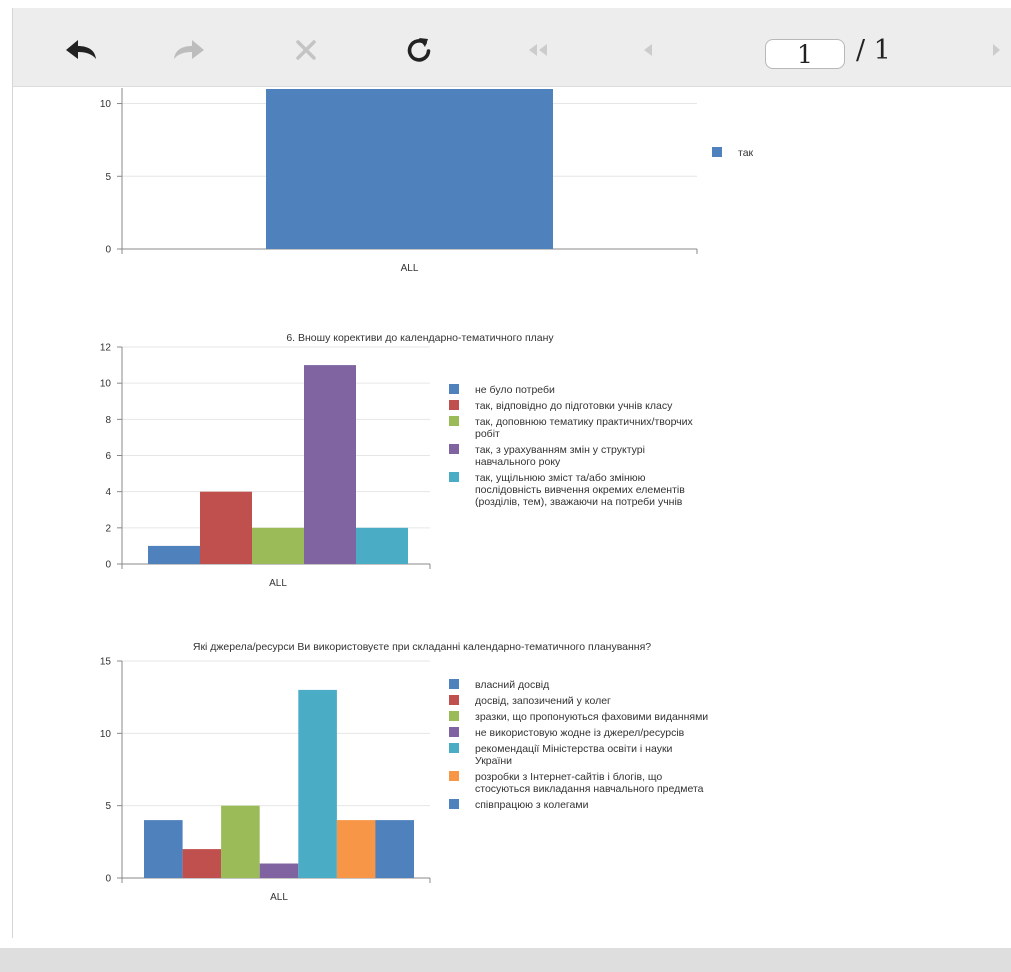 The image size is (1011, 972). Describe the element at coordinates (505, 960) in the screenshot. I see `status-bar` at that location.